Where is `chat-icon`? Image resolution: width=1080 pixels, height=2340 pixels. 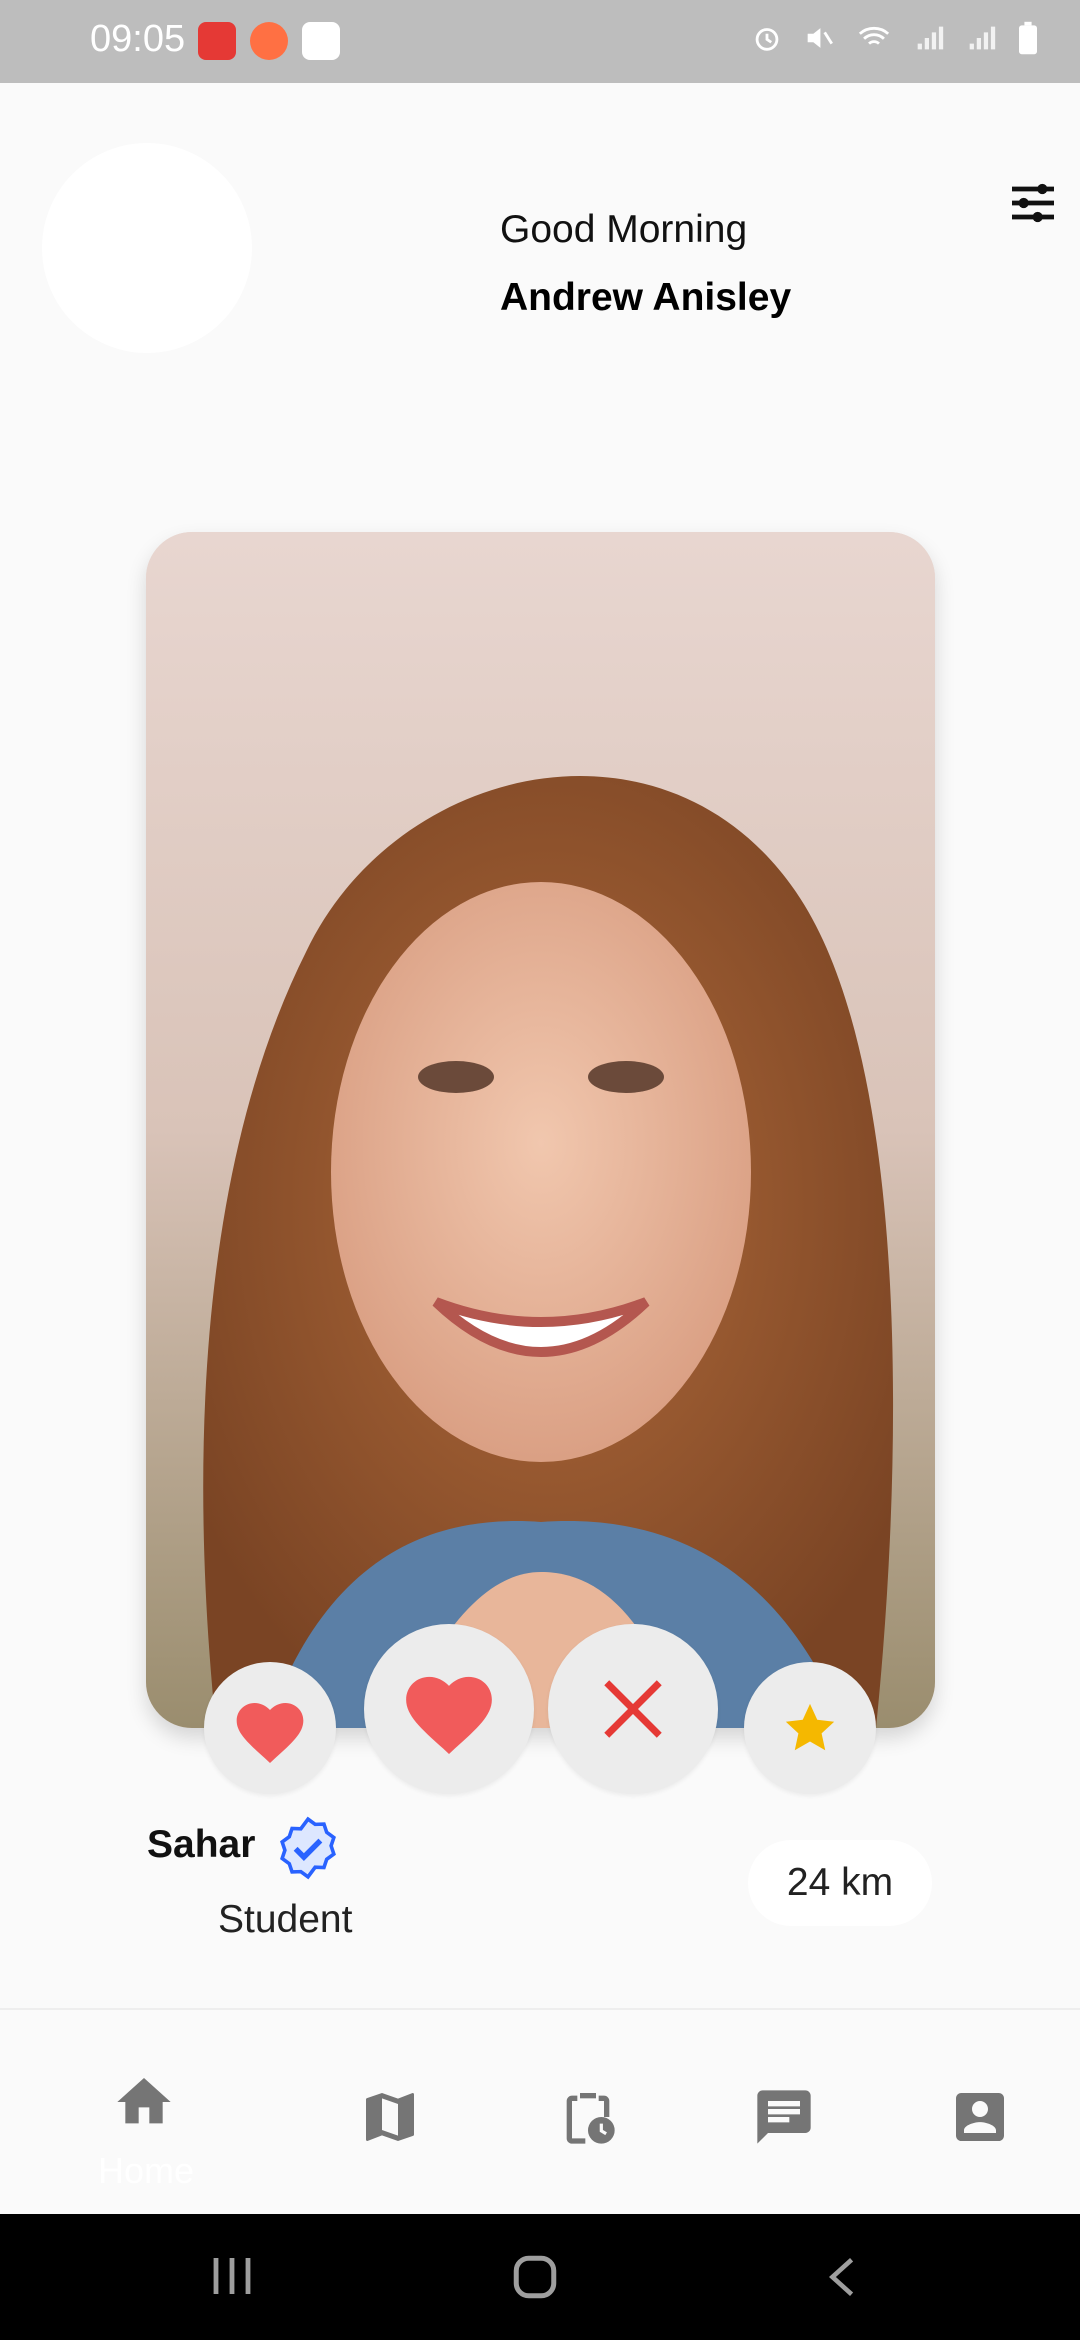 chat-icon is located at coordinates (784, 2117).